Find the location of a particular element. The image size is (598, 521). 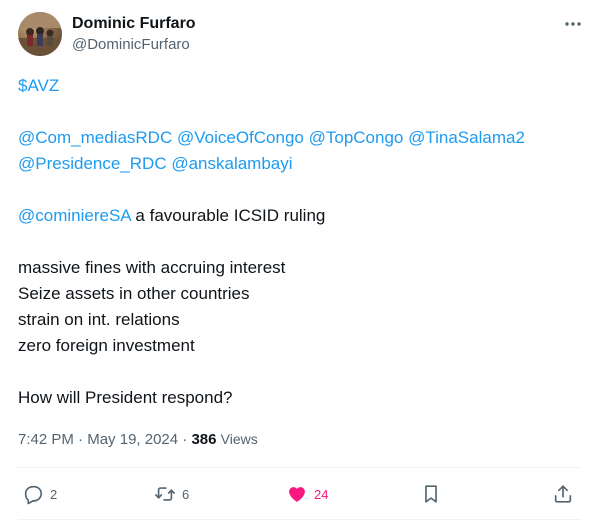

question-line: How will President respond? is located at coordinates (125, 397).